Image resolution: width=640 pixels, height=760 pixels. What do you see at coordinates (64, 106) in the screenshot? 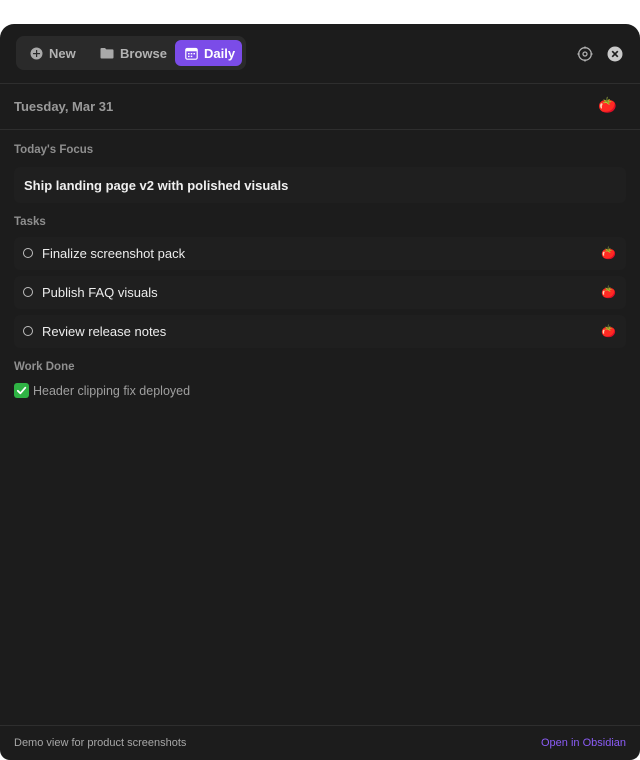
I see `date-label: Tuesday, Mar 31` at bounding box center [64, 106].